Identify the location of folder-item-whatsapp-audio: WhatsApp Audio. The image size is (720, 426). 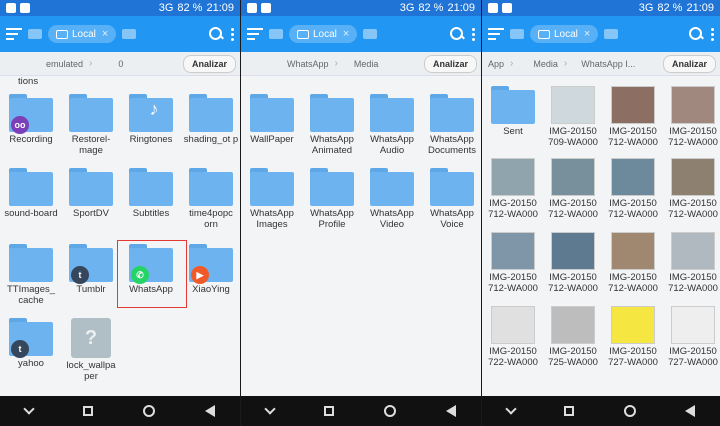
(392, 125).